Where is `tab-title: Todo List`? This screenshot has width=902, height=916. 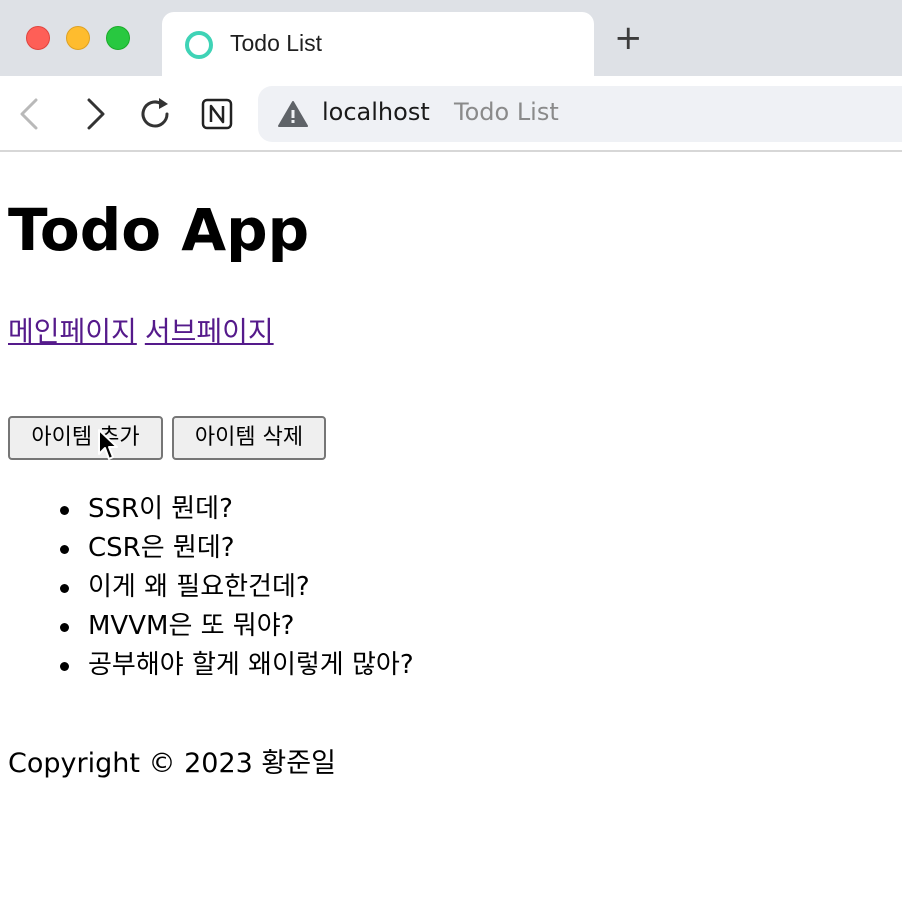 tab-title: Todo List is located at coordinates (276, 43).